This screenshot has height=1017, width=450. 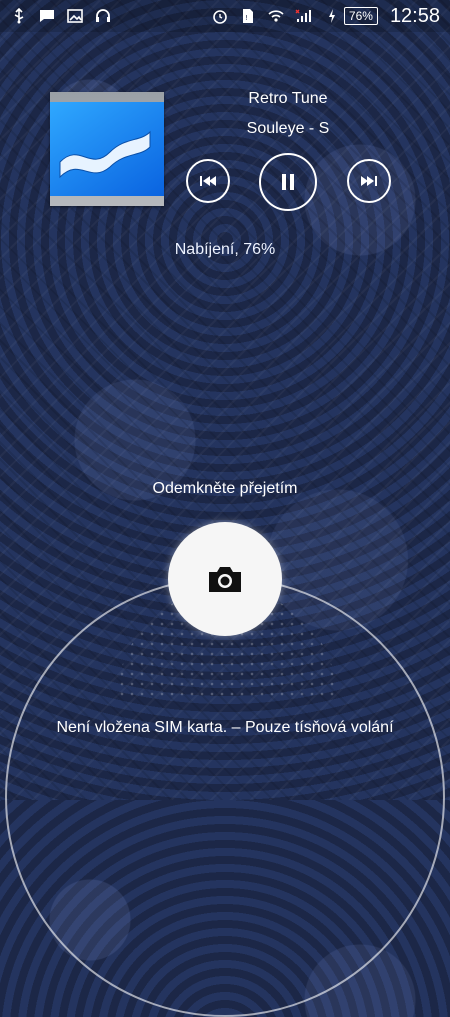 What do you see at coordinates (105, 154) in the screenshot?
I see `album-wave-graphic` at bounding box center [105, 154].